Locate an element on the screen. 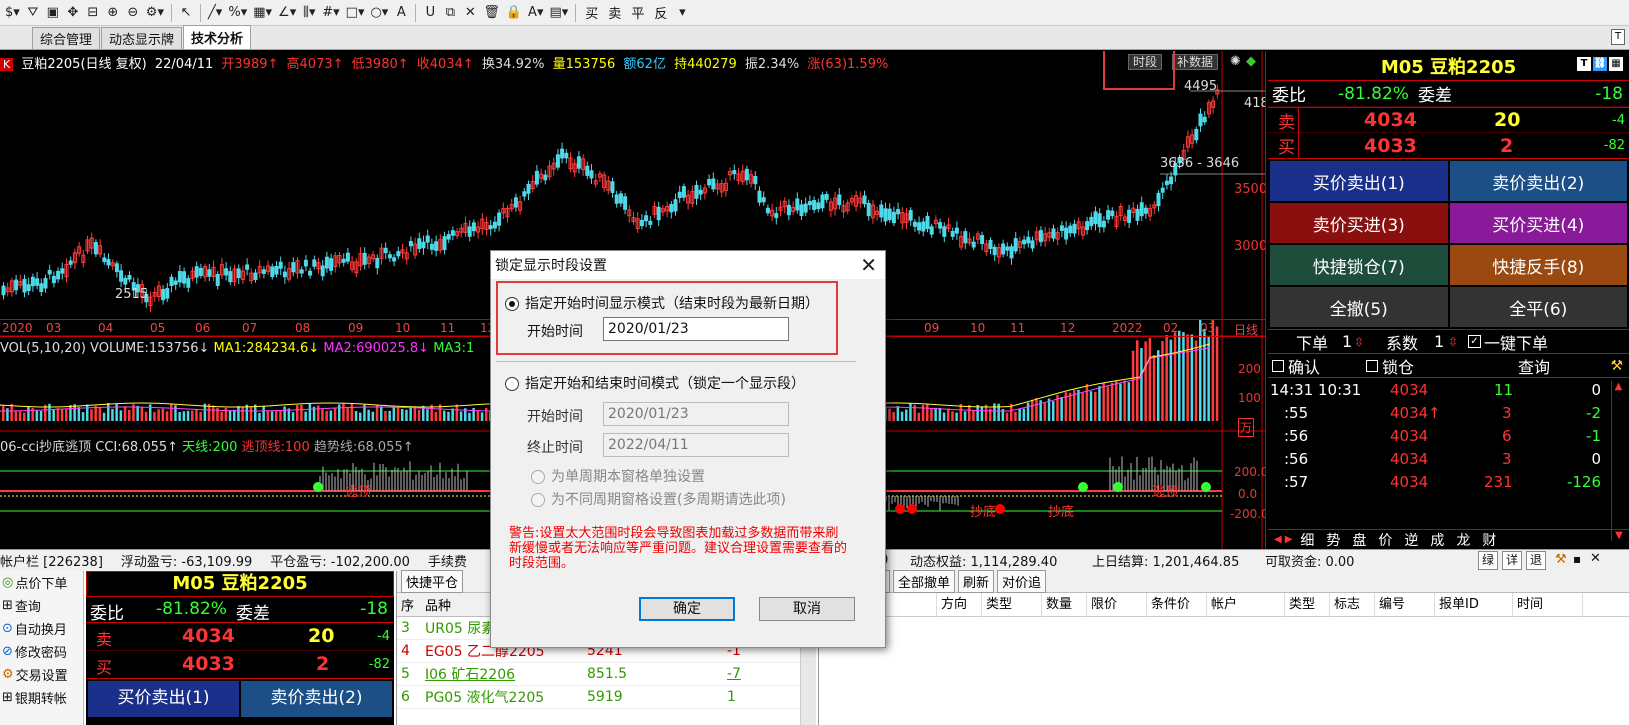 The image size is (1629, 725). cursor-icon: ↖ is located at coordinates (186, 13).